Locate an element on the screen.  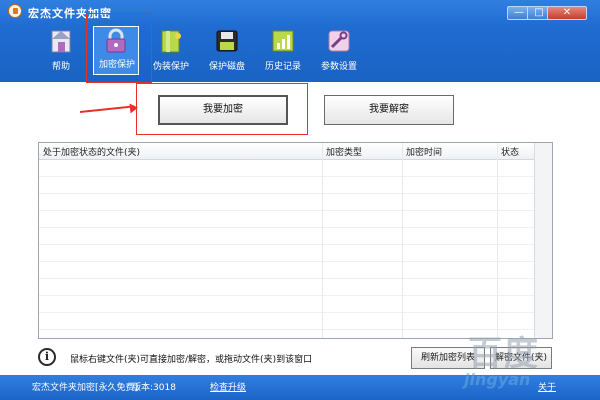
toolbar-disguise-label: 伪装保护 is located at coordinates (170, 67).